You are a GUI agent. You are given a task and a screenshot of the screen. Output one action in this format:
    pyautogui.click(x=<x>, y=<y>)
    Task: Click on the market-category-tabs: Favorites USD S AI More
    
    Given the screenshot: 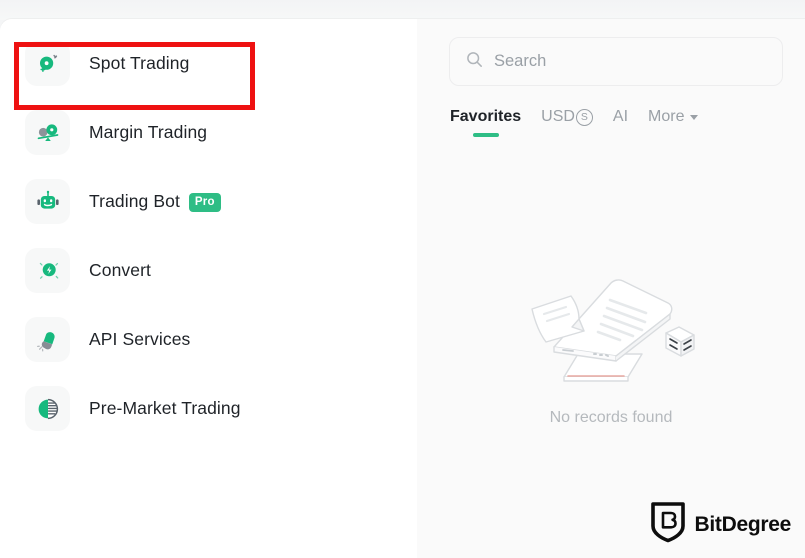 What is the action you would take?
    pyautogui.click(x=616, y=122)
    